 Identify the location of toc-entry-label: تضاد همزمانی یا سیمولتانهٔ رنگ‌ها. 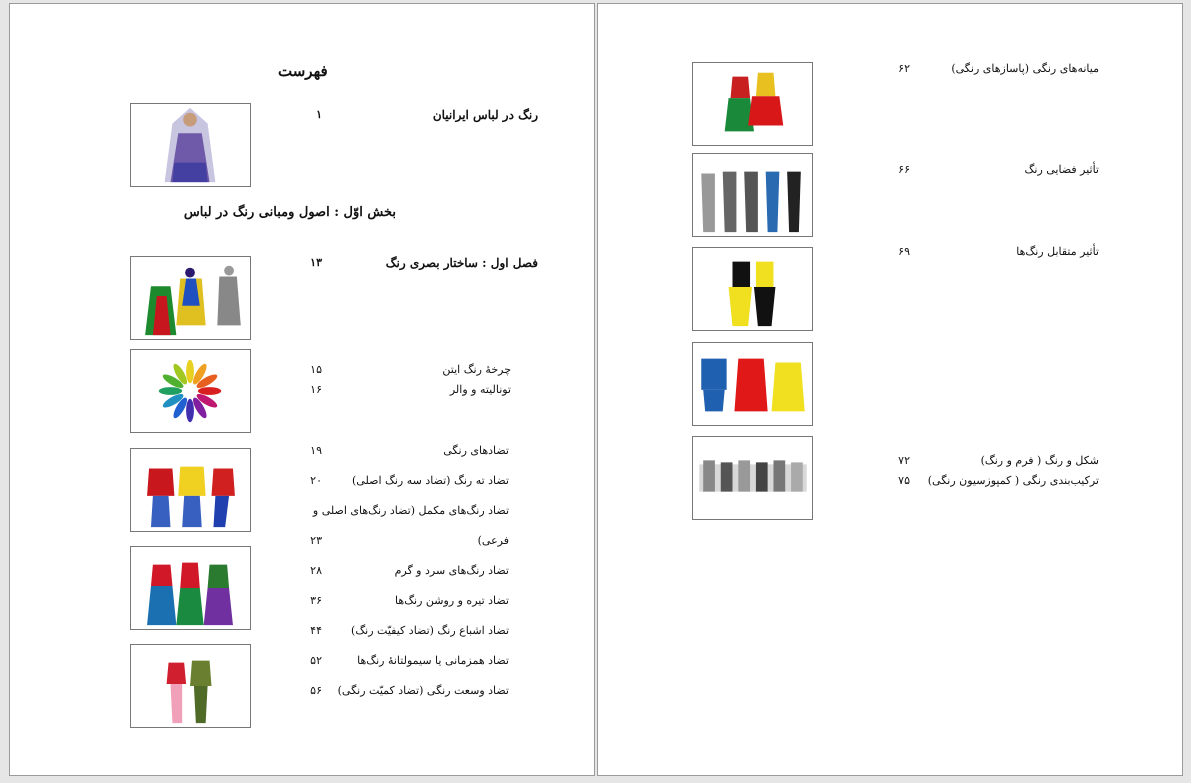
(433, 660).